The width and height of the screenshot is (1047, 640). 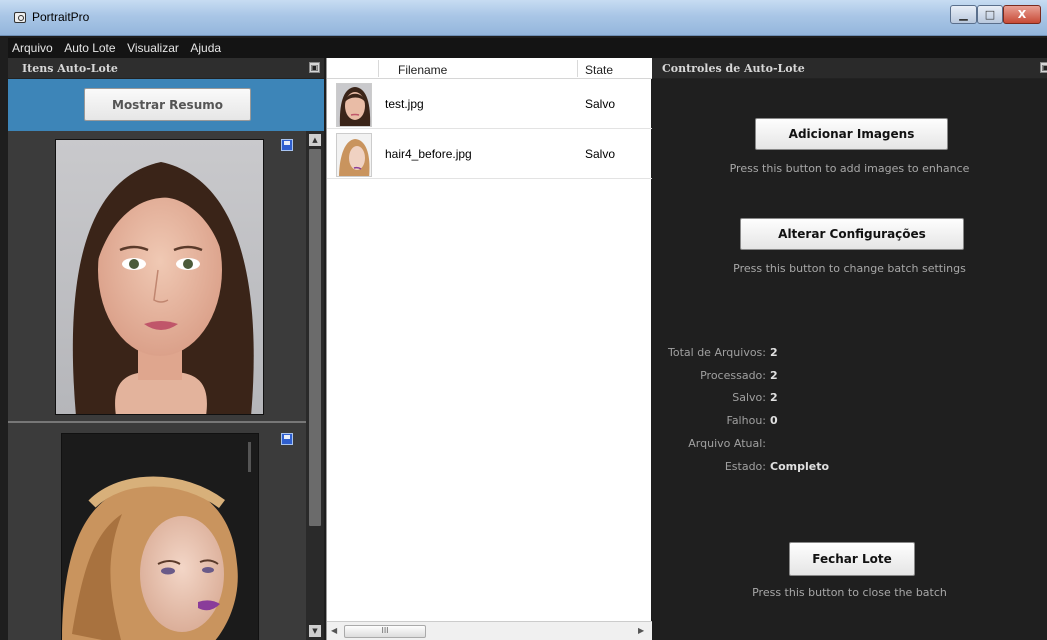 What do you see at coordinates (385, 631) in the screenshot?
I see `horizontal-scrollbar-thumb: III` at bounding box center [385, 631].